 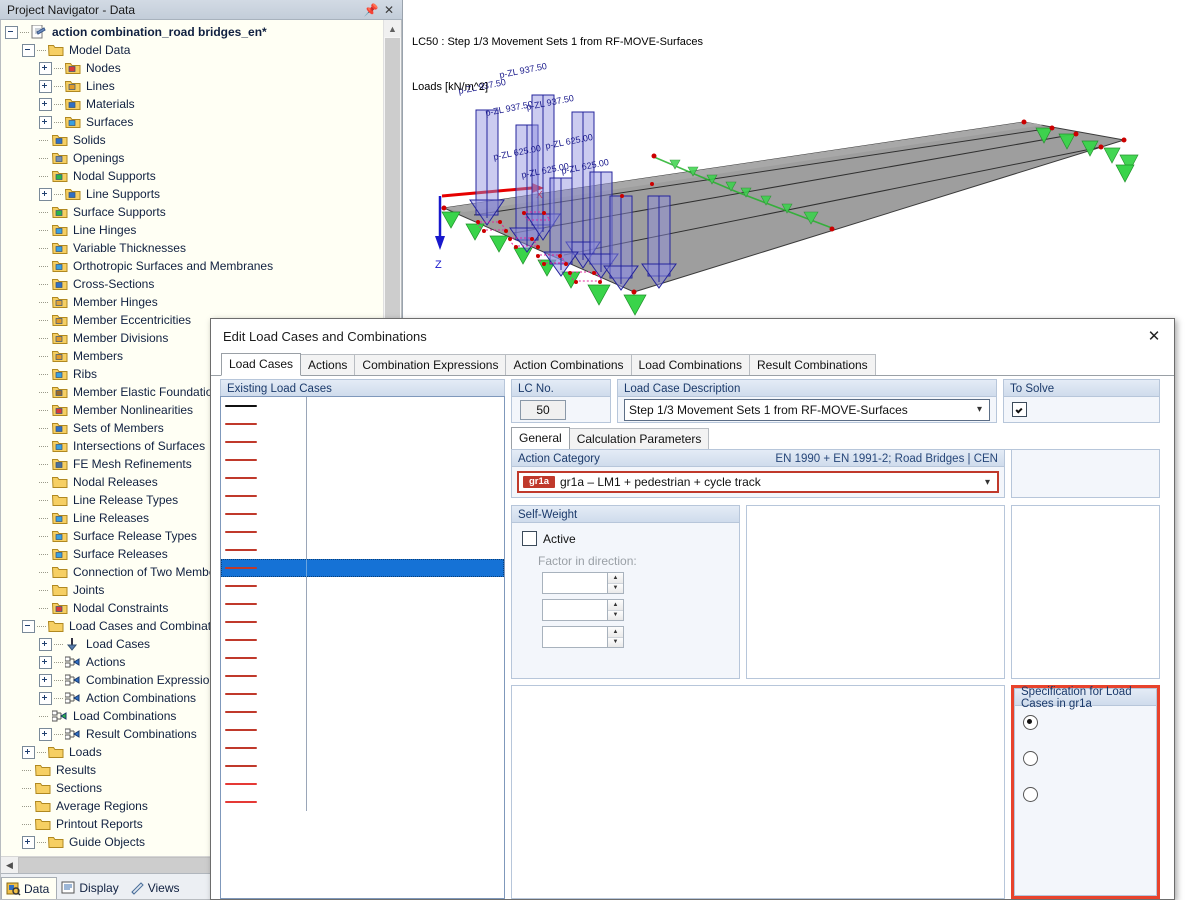 What do you see at coordinates (192, 140) in the screenshot?
I see `tree-item-solids: Solids` at bounding box center [192, 140].